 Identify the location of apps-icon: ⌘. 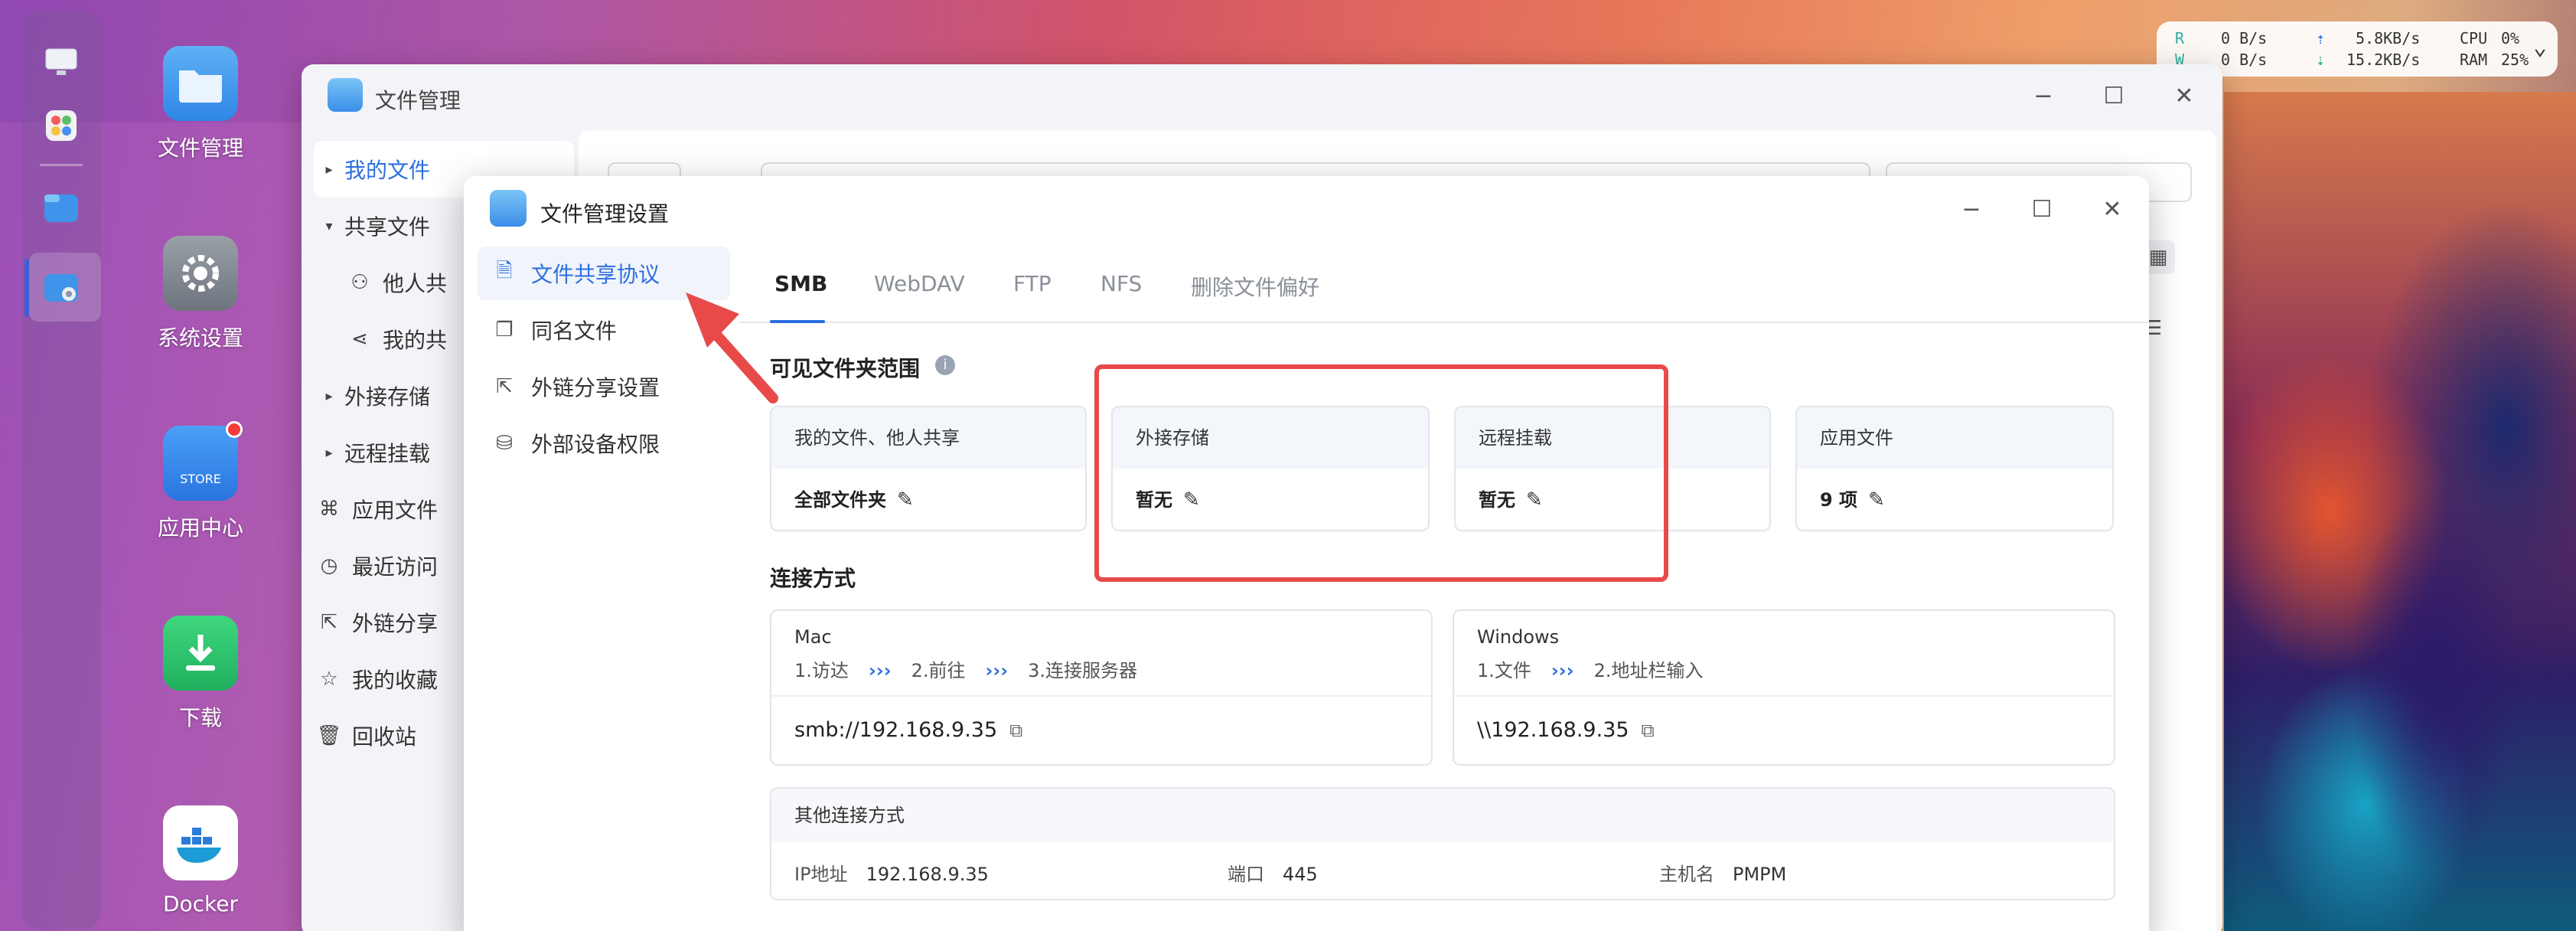
(329, 509).